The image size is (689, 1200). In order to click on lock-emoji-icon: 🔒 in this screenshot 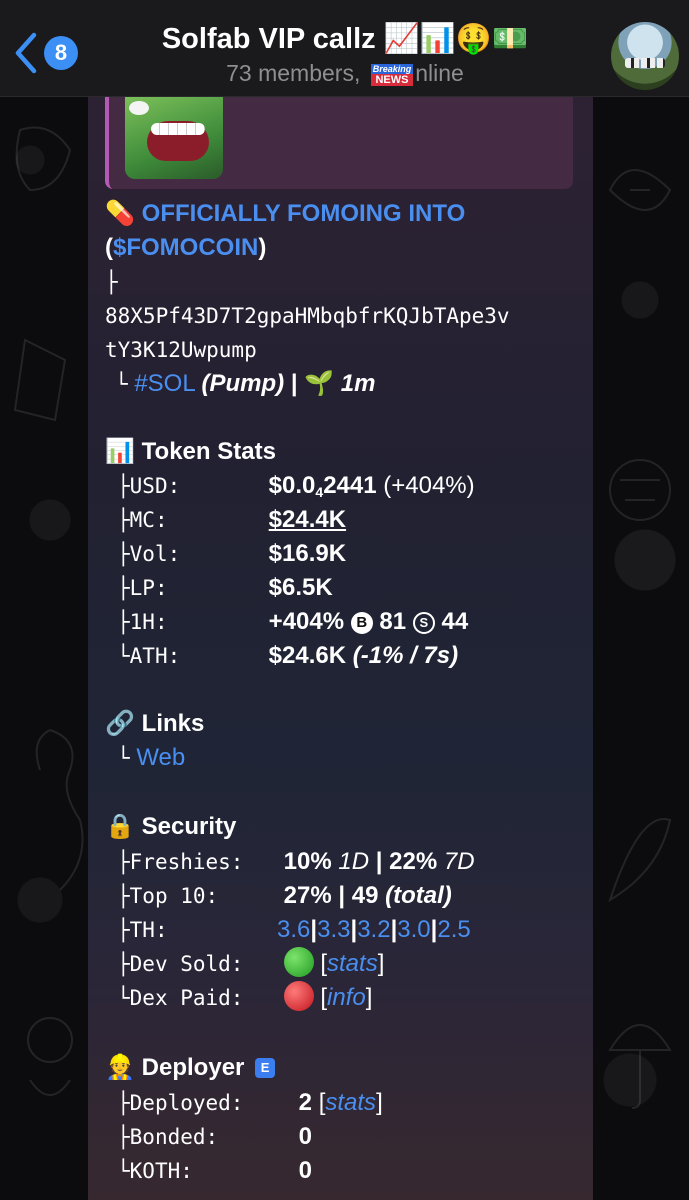, I will do `click(120, 826)`.